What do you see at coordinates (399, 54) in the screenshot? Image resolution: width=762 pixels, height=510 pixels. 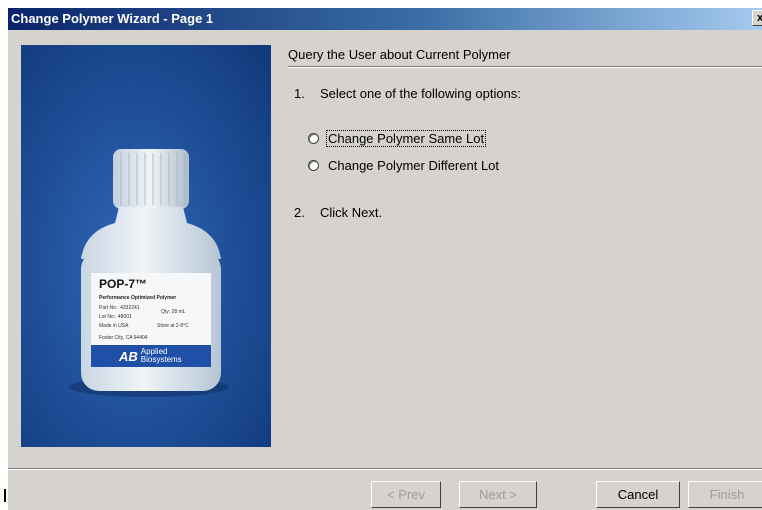 I see `page-header: Query the User about Current Polymer` at bounding box center [399, 54].